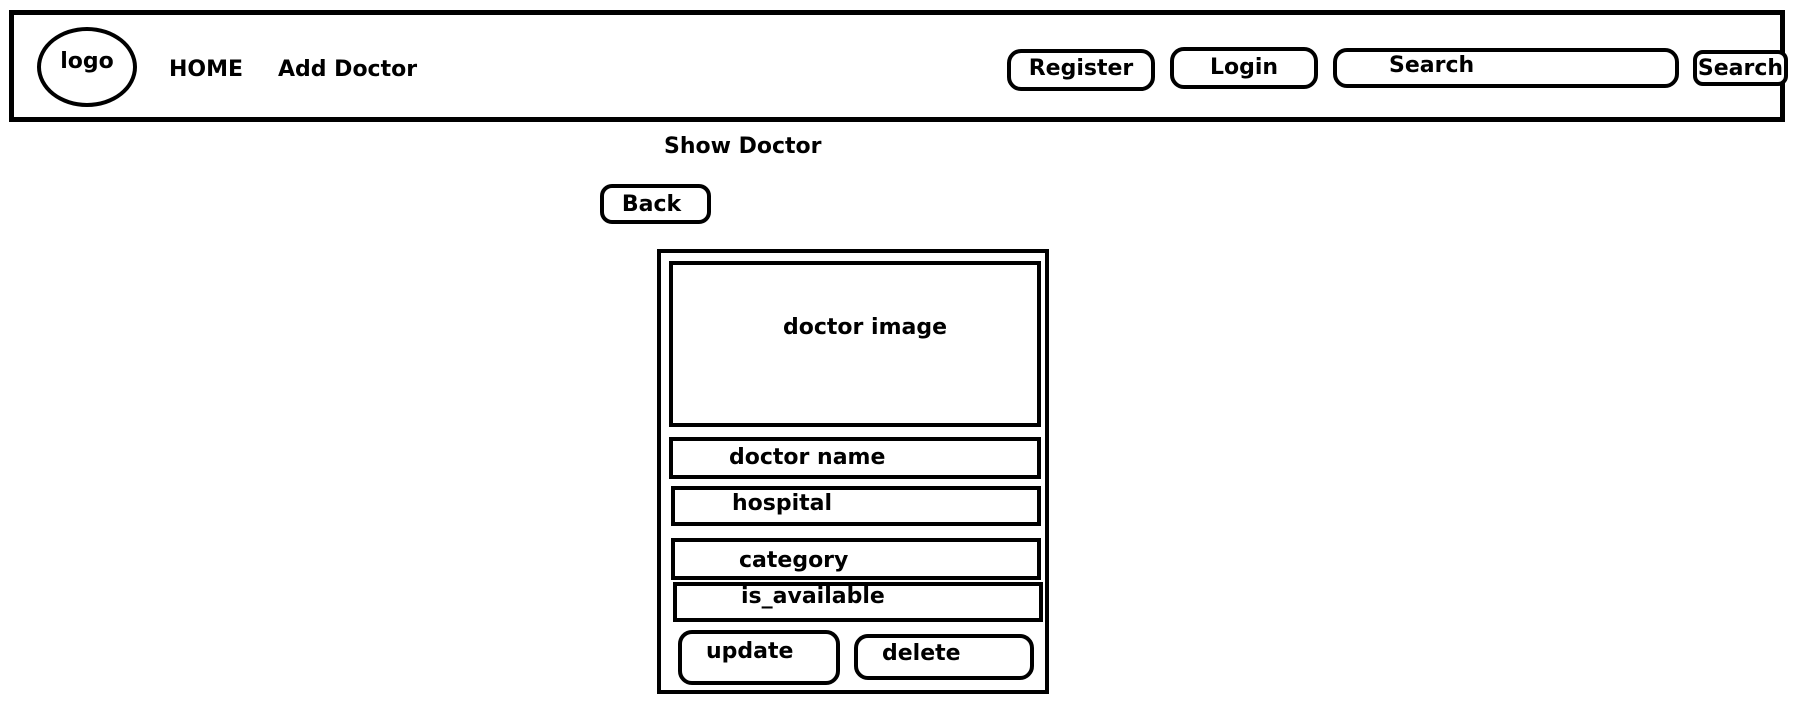 The image size is (1800, 704). I want to click on search-input, so click(1506, 68).